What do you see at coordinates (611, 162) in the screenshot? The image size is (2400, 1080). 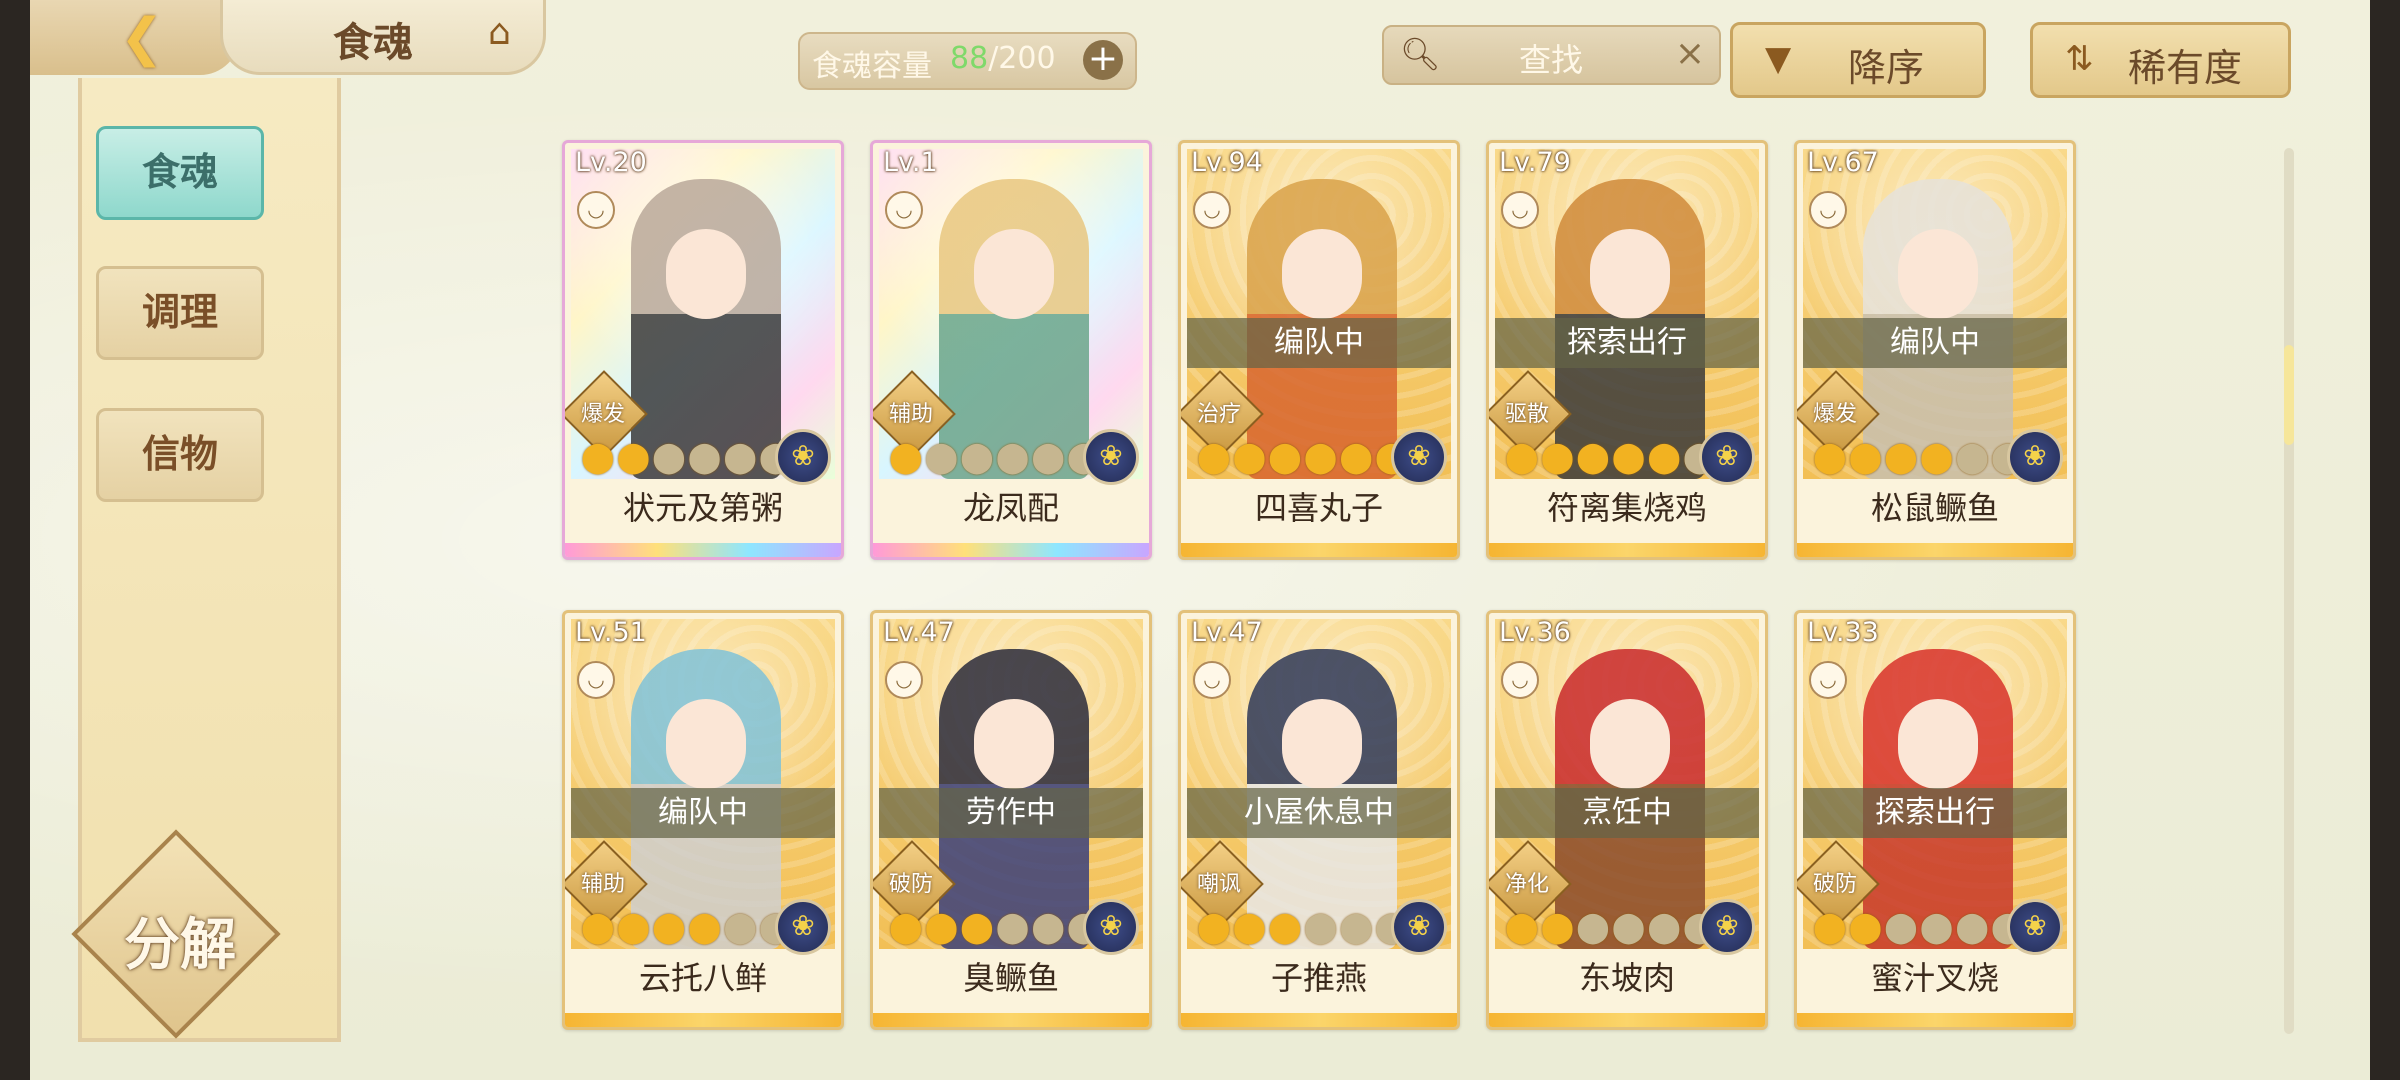 I see `level-label: Lv.20` at bounding box center [611, 162].